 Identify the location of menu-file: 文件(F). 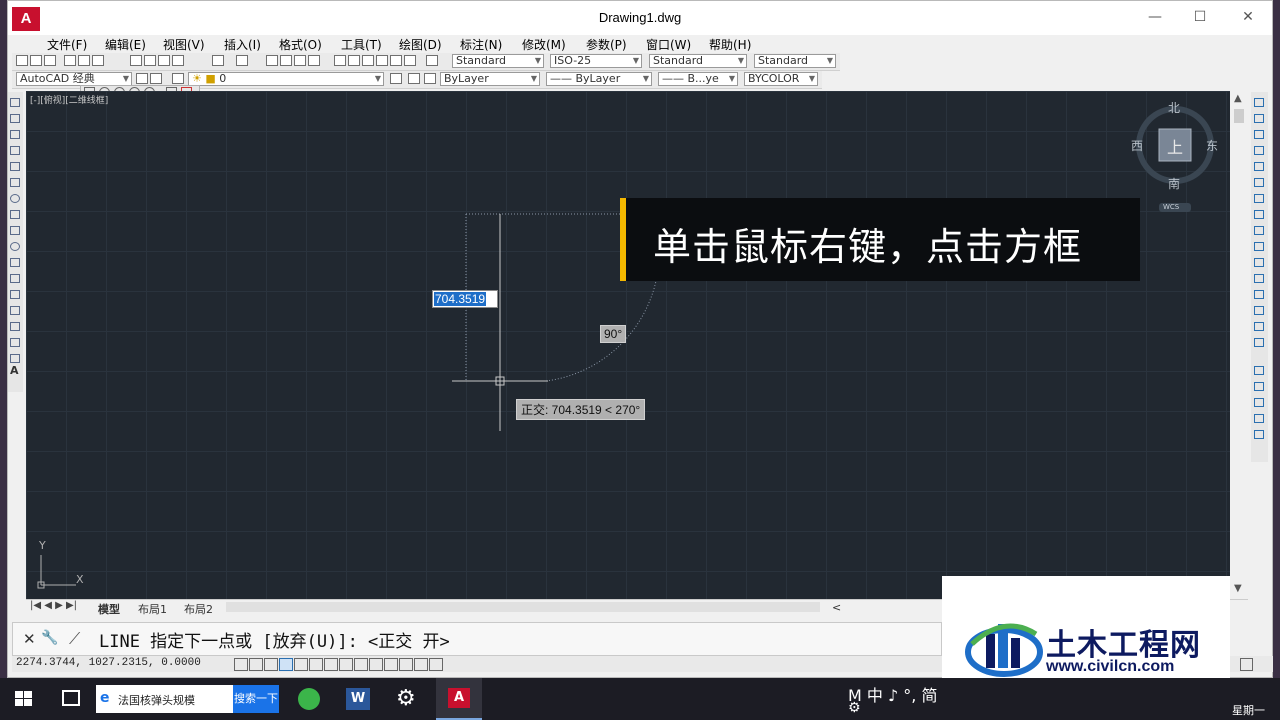
(67, 44).